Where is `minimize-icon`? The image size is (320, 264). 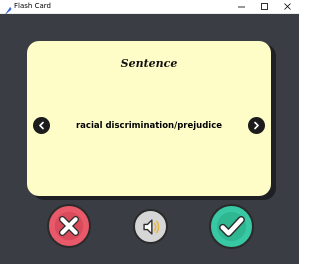 minimize-icon is located at coordinates (241, 7).